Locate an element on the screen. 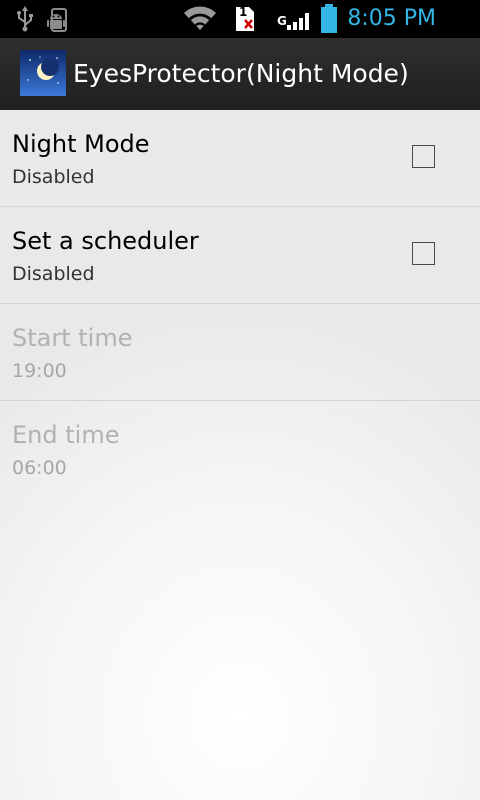 The image size is (480, 800). android-debug-icon is located at coordinates (57, 20).